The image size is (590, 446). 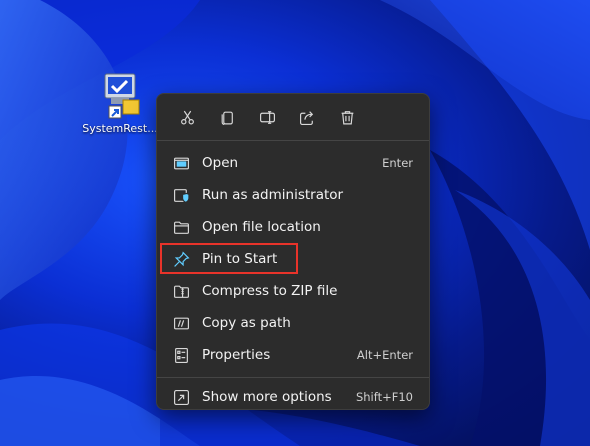 I want to click on menu-item-show-more-options: Show more options Shift+F10, so click(x=293, y=397).